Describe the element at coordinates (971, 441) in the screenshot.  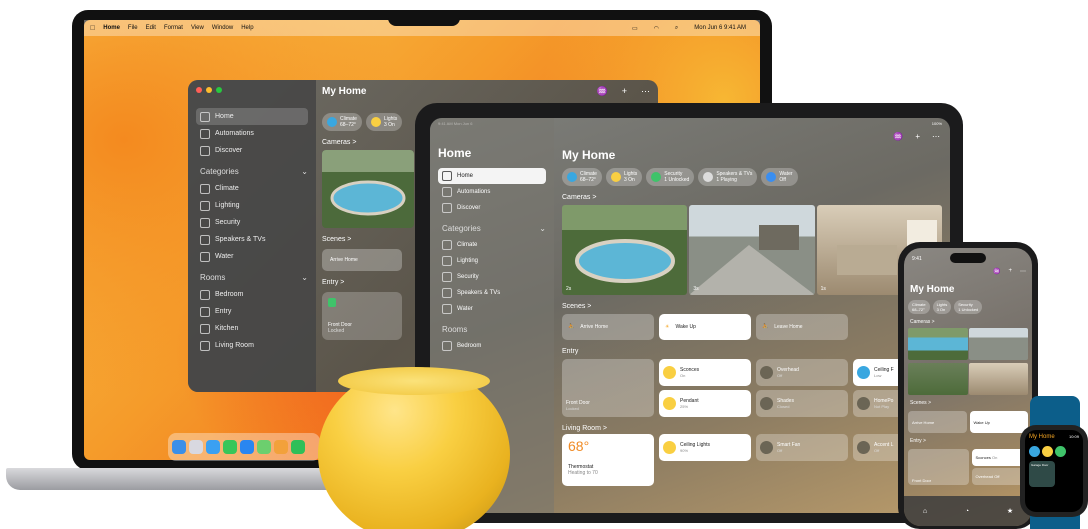
I see `entry-header: Entry >` at that location.